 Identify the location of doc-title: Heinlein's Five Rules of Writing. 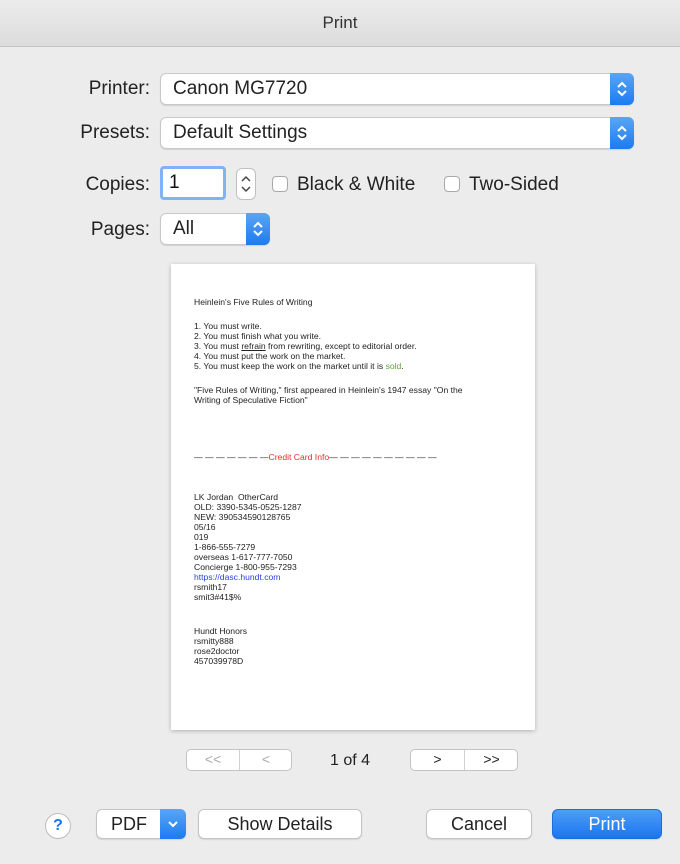
(253, 302).